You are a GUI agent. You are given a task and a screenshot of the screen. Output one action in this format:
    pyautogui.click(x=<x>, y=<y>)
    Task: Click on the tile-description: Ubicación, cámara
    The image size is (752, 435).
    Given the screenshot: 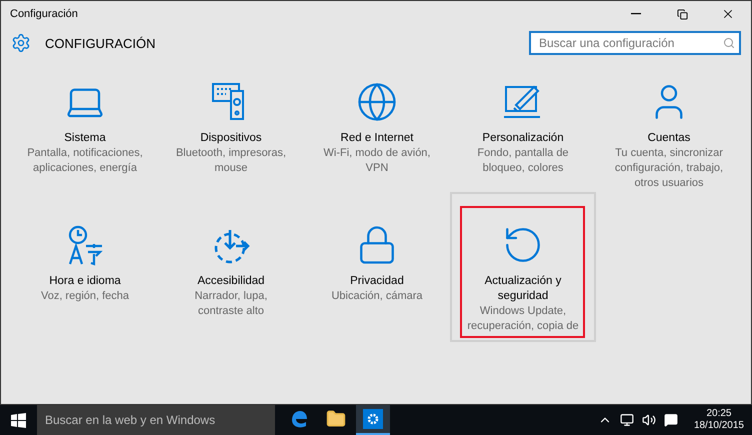 What is the action you would take?
    pyautogui.click(x=377, y=296)
    